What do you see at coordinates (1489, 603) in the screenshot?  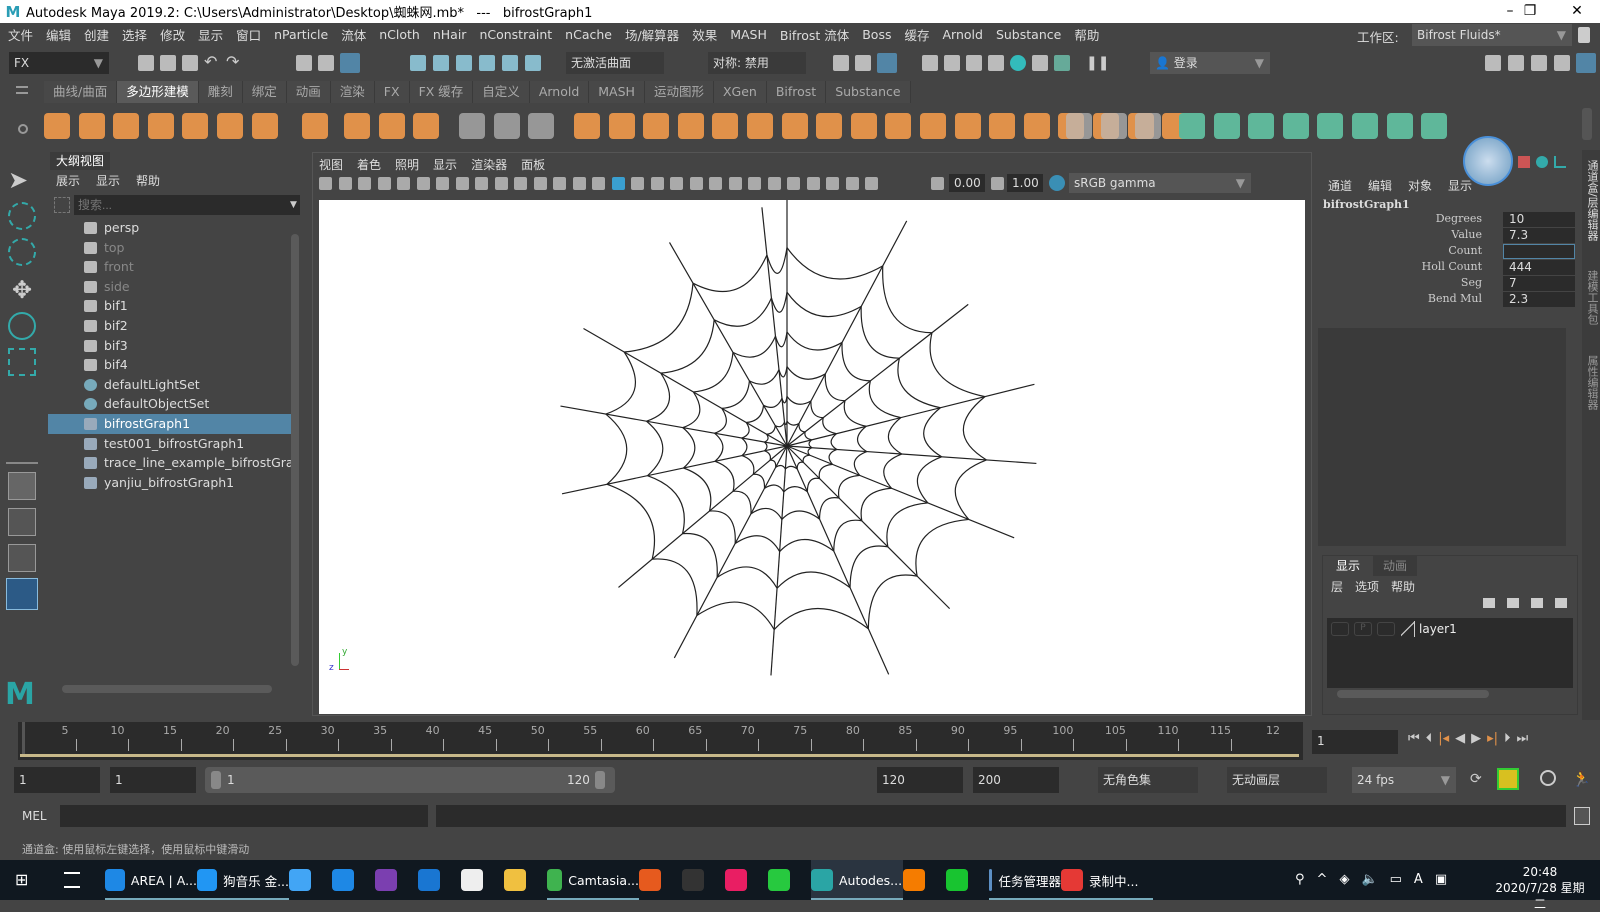 I see `move-layer-up-icon` at bounding box center [1489, 603].